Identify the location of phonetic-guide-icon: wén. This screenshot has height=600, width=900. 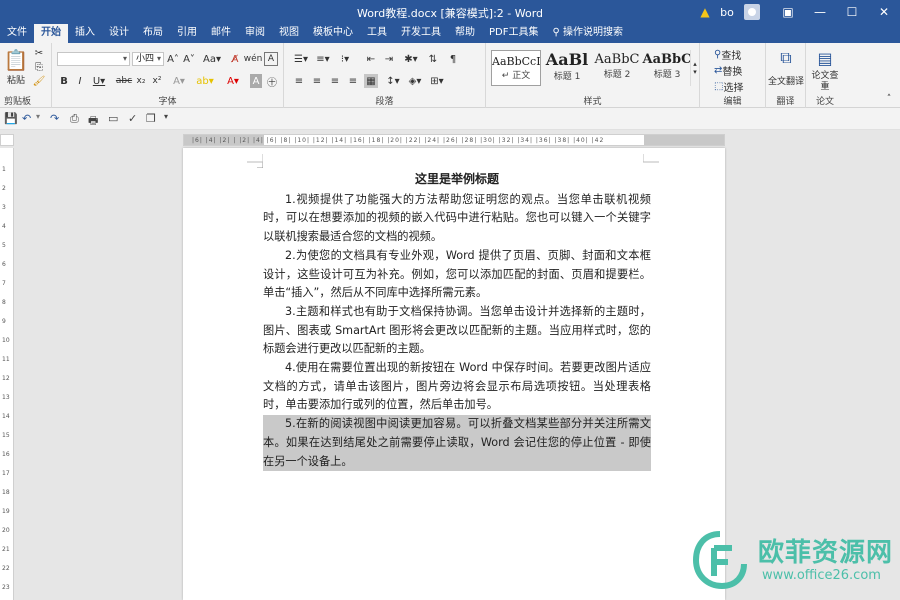
(253, 59).